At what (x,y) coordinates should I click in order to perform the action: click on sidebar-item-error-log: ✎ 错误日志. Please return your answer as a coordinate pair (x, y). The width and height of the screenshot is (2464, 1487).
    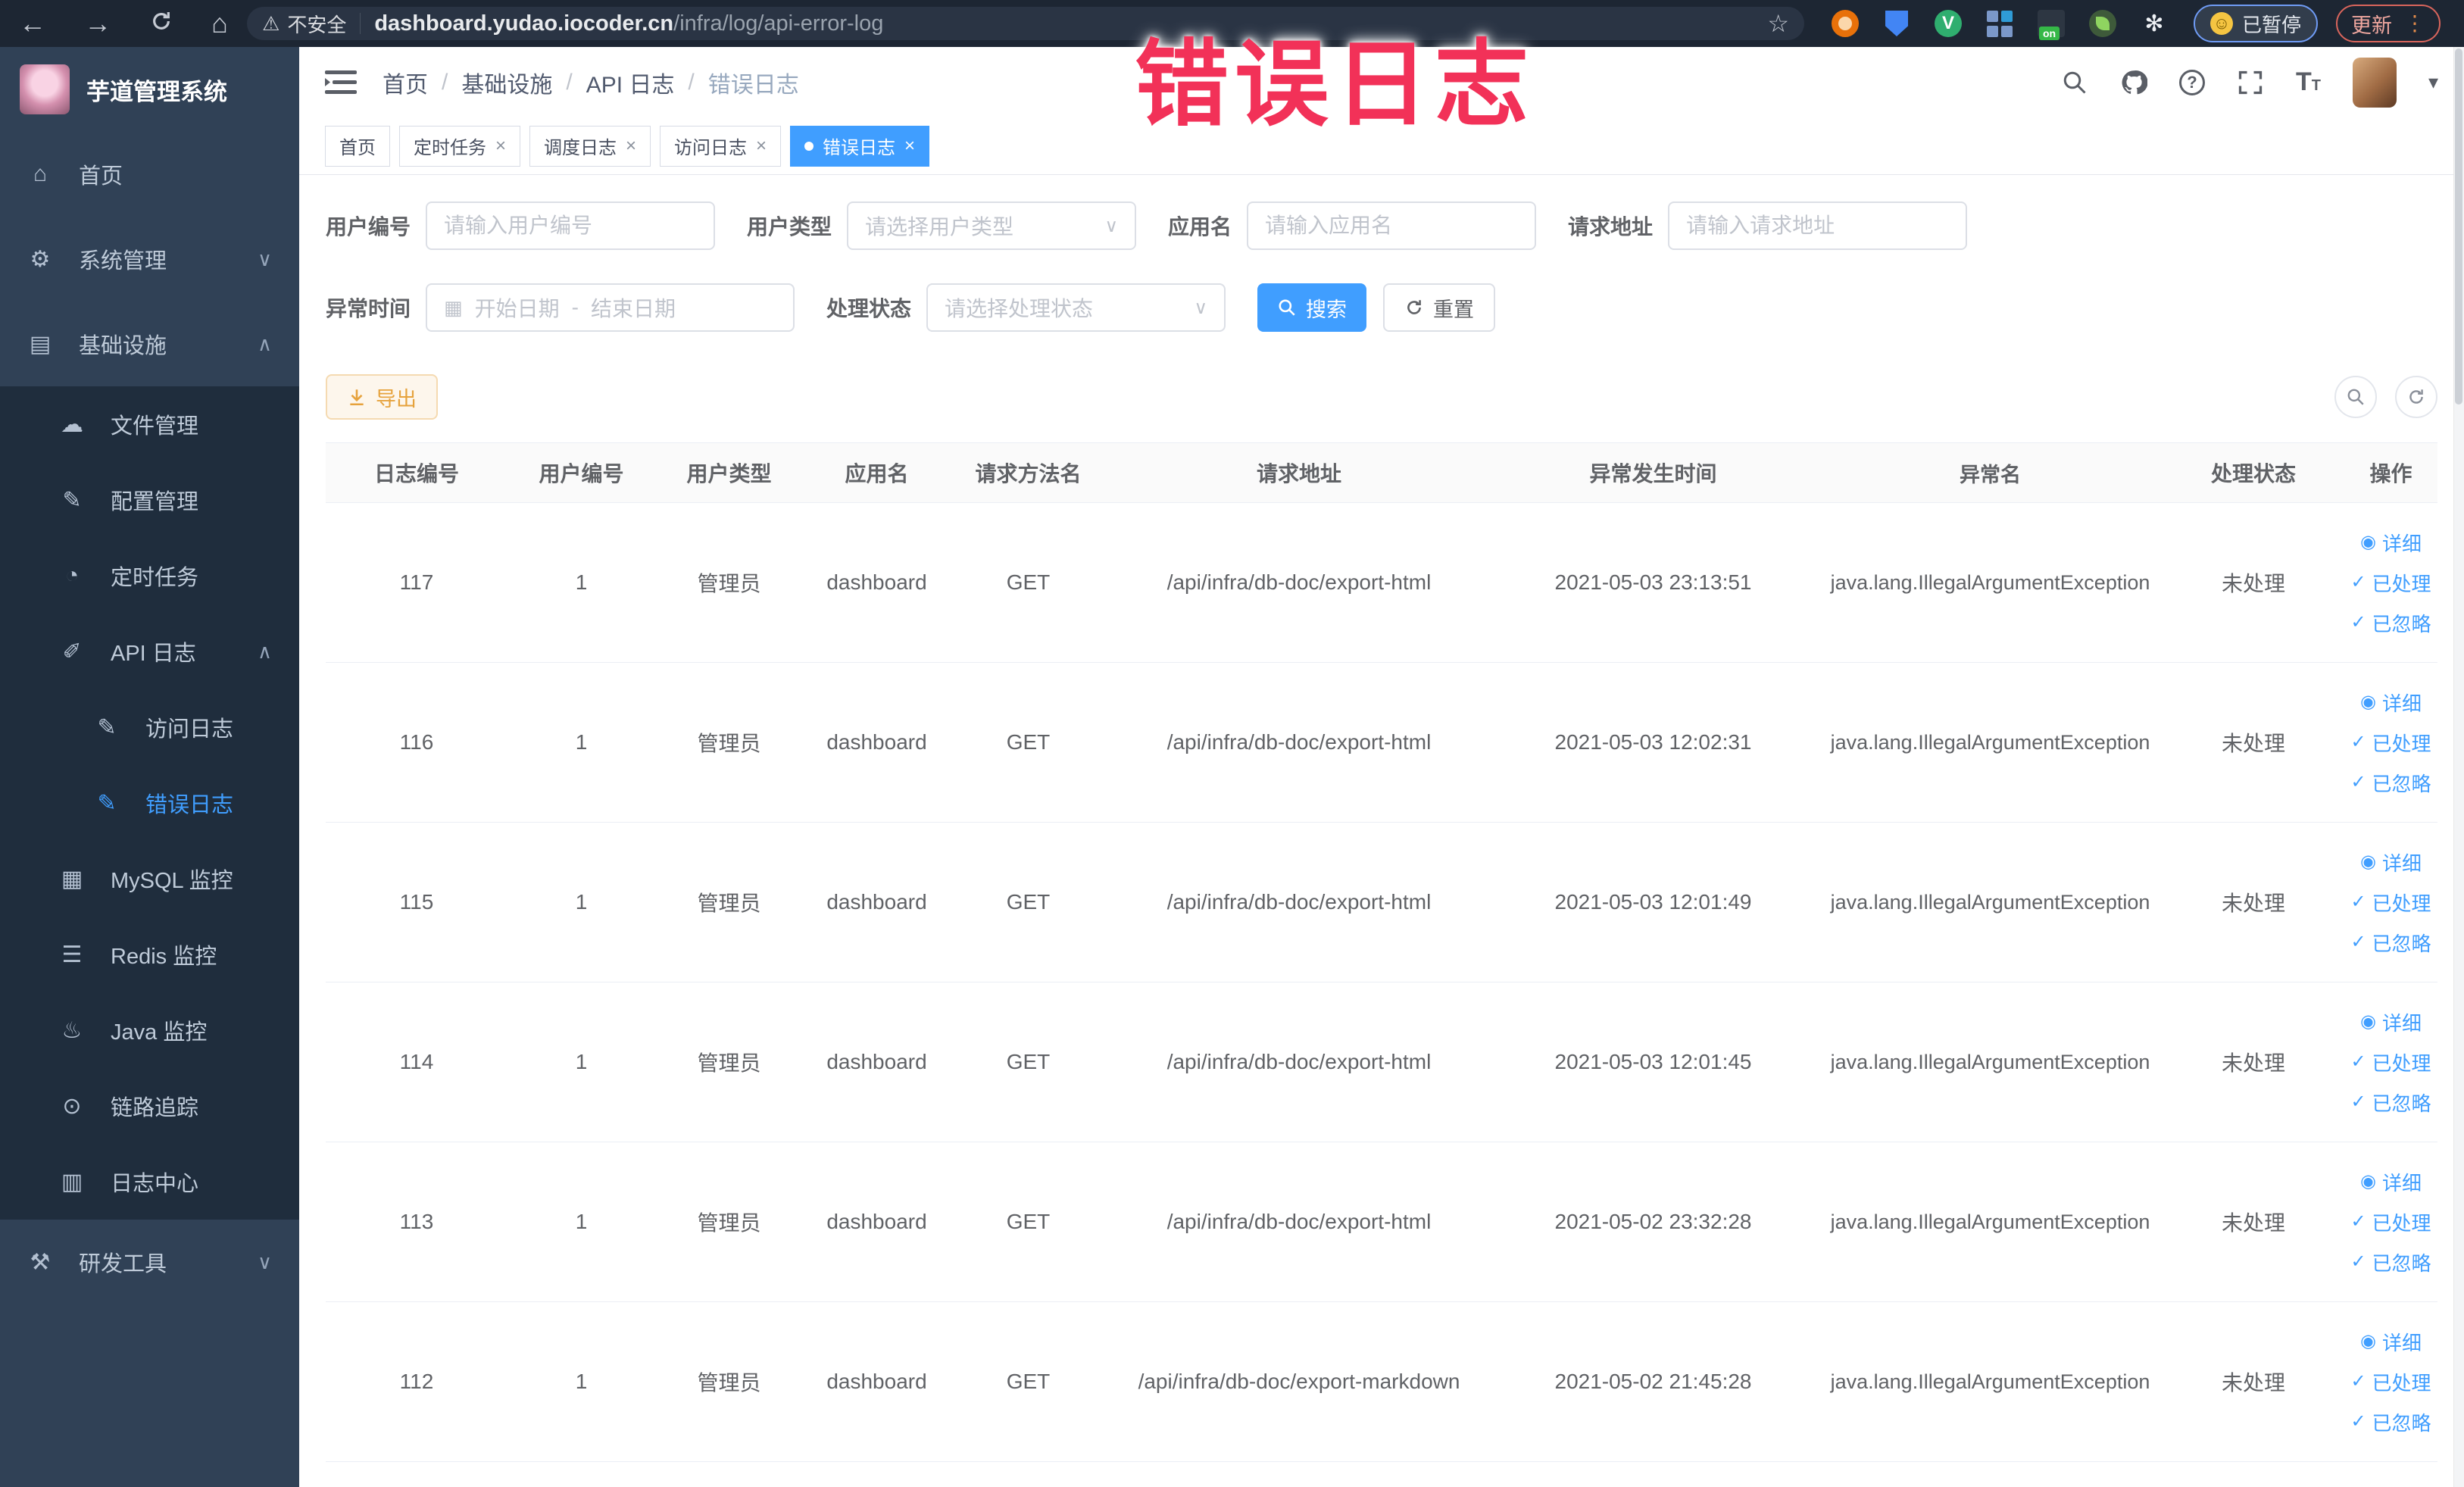
    Looking at the image, I should click on (149, 803).